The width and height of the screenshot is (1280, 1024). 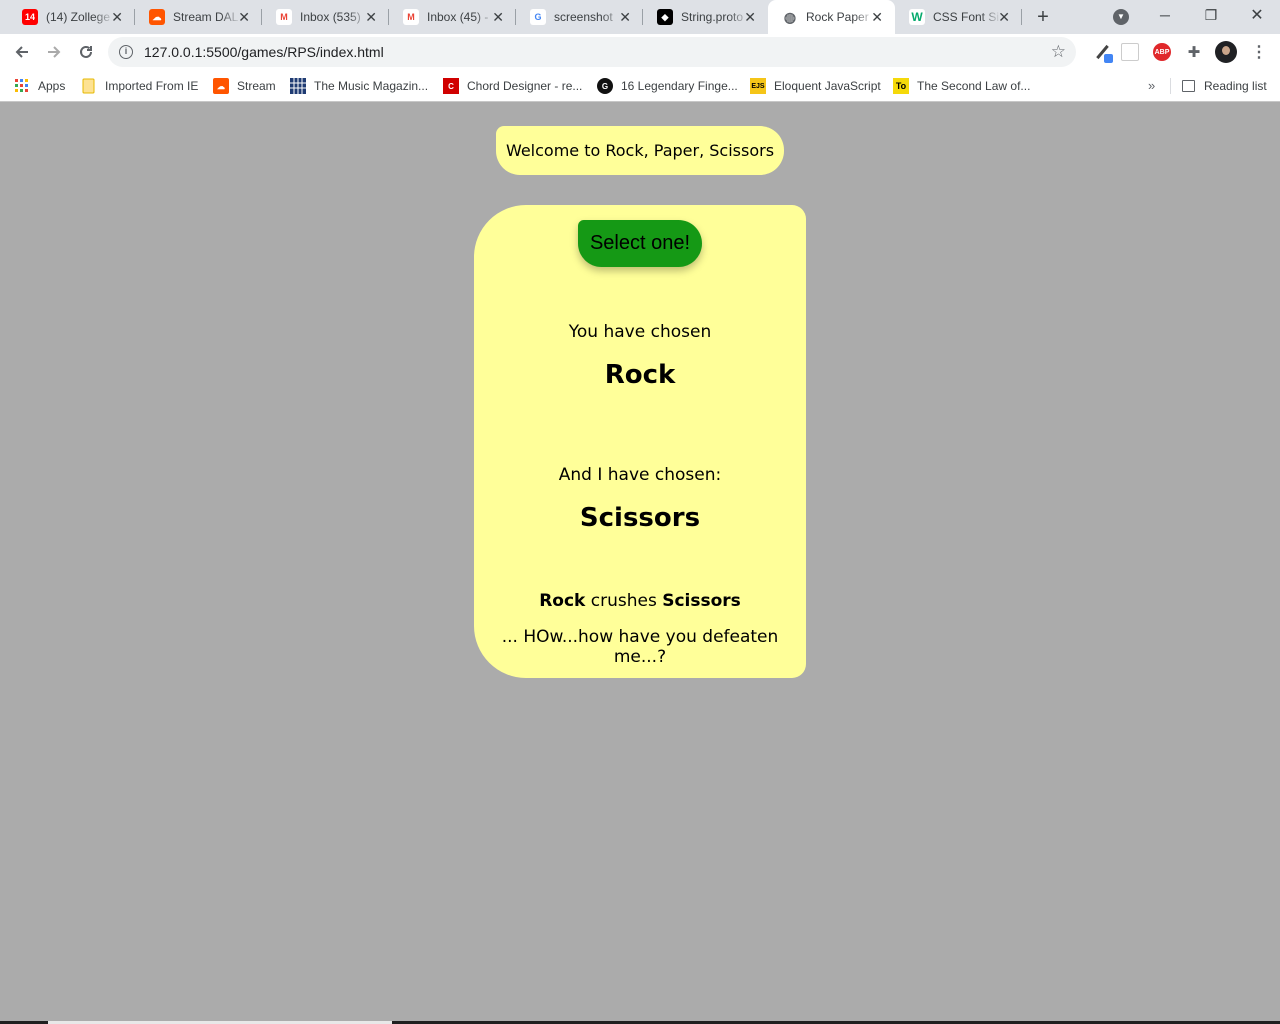 What do you see at coordinates (1021, 17) in the screenshot?
I see `tab-separator` at bounding box center [1021, 17].